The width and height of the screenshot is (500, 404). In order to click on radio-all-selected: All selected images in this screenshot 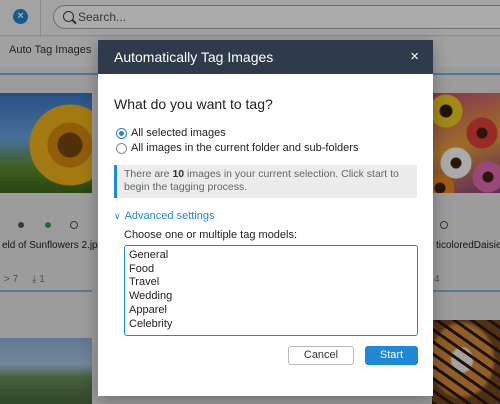, I will do `click(171, 133)`.